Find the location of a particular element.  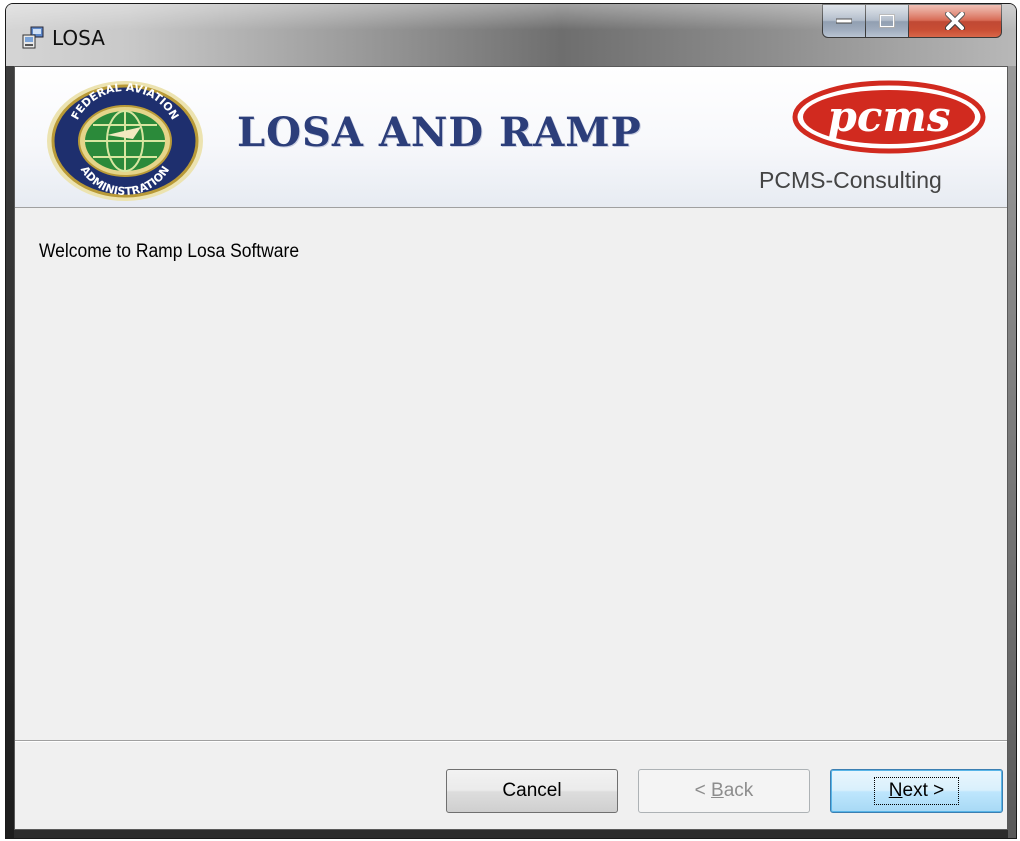

pcms-caption: PCMS-Consulting is located at coordinates (850, 180).